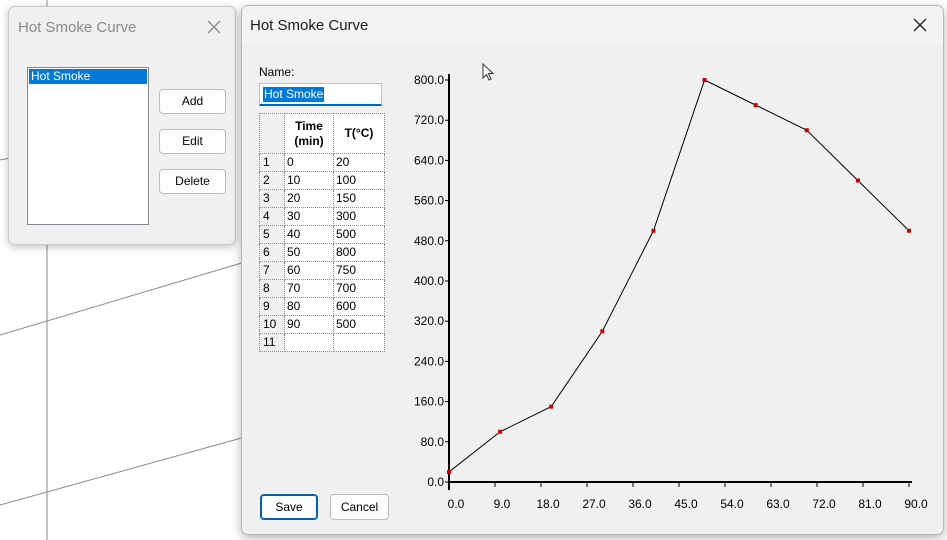 The width and height of the screenshot is (947, 540). I want to click on temperature-cell: 750, so click(359, 270).